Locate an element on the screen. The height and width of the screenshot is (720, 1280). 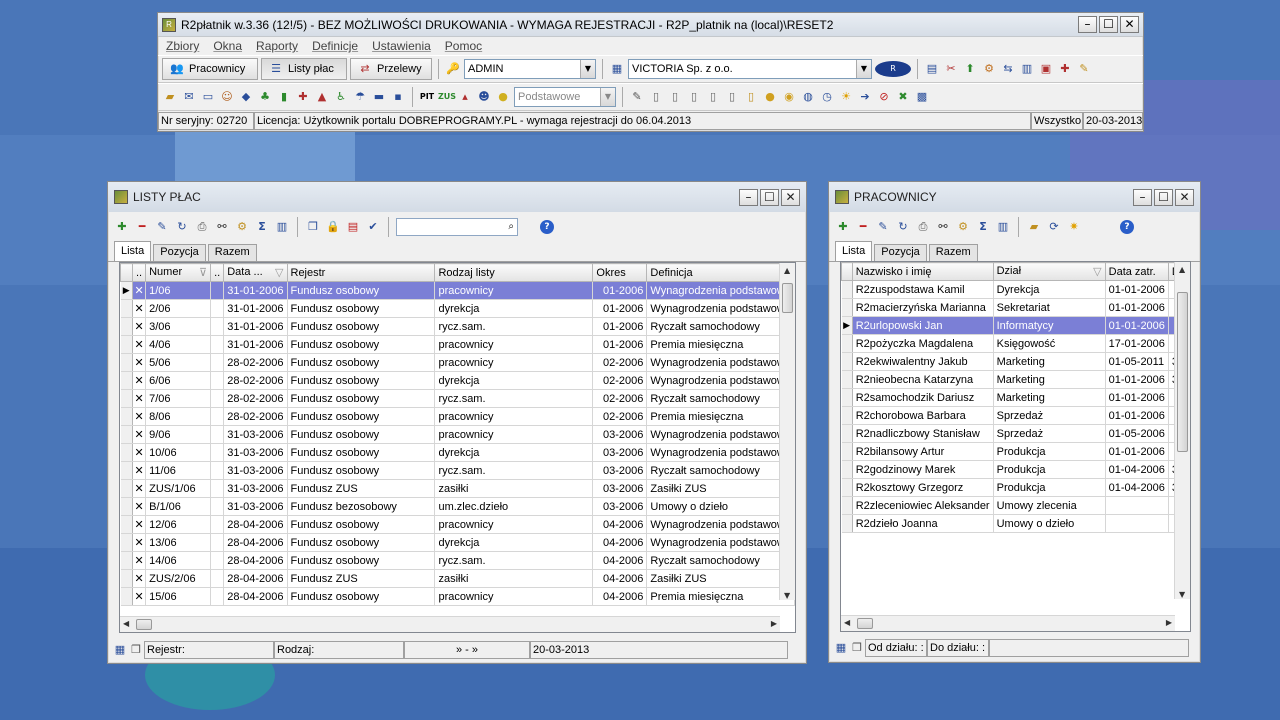
network-icon: ⚙ is located at coordinates (989, 69).